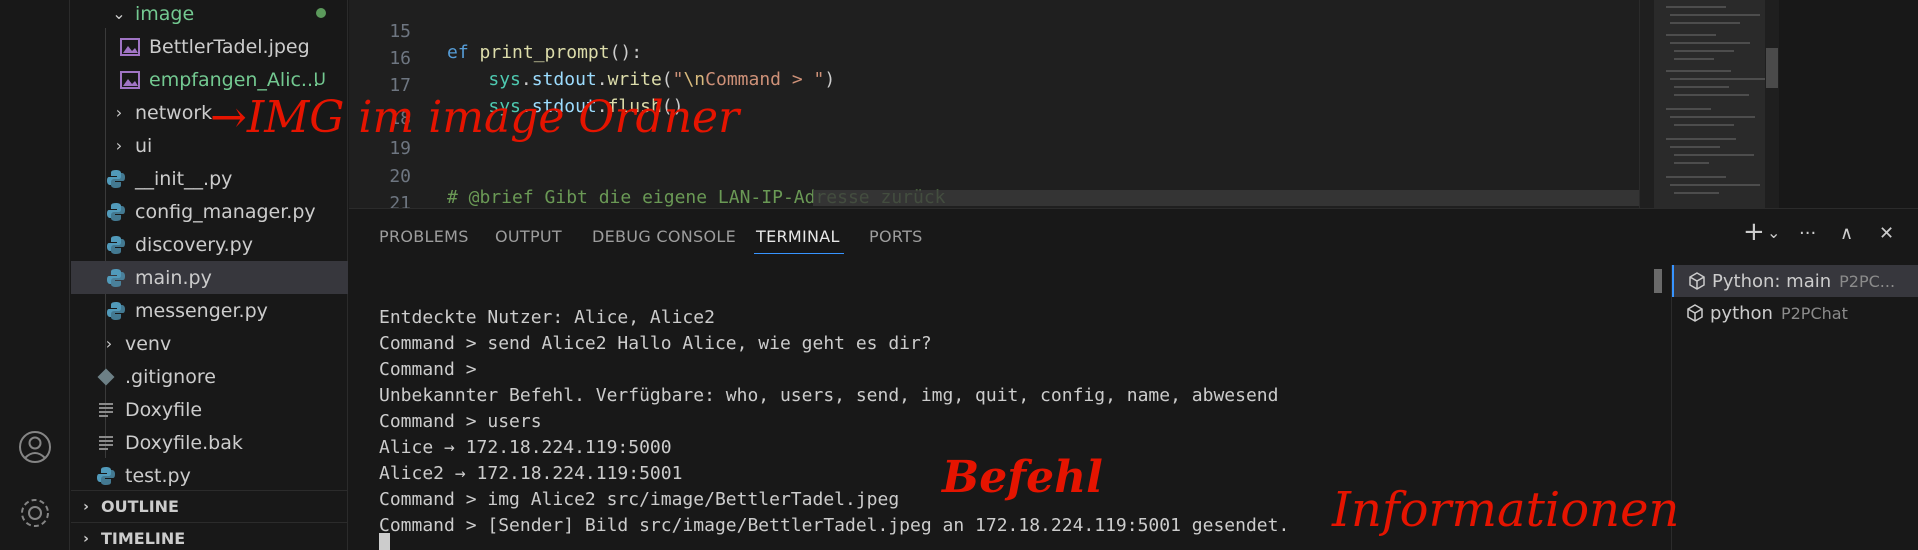 The image size is (1918, 550). I want to click on chevron-down-icon: ⌄, so click(119, 13).